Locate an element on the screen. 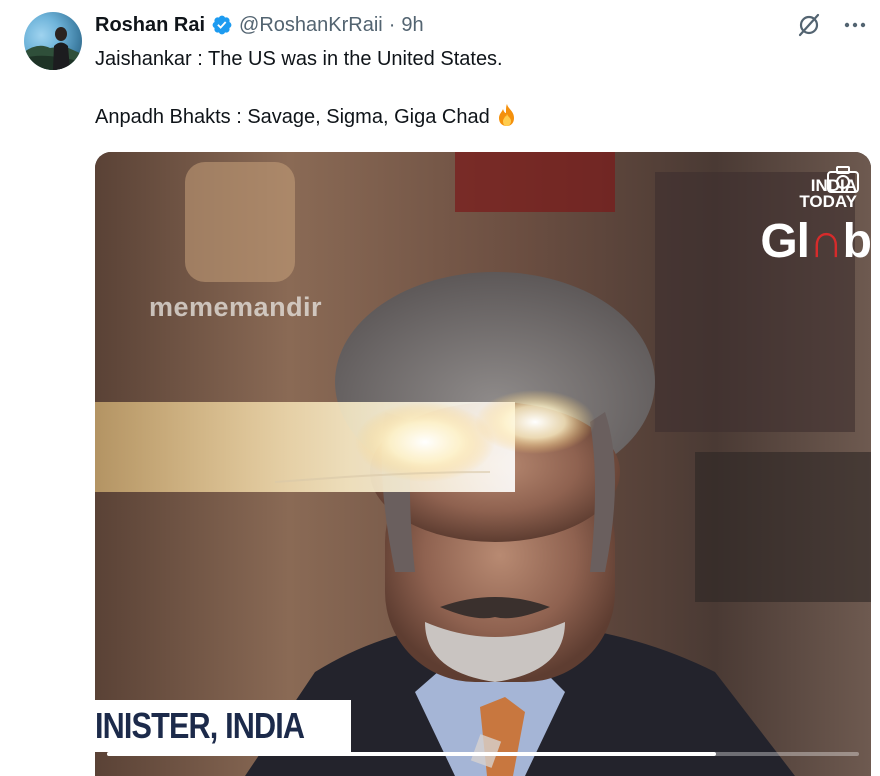  video-caption-text: INISTER, INDIA is located at coordinates (200, 725).